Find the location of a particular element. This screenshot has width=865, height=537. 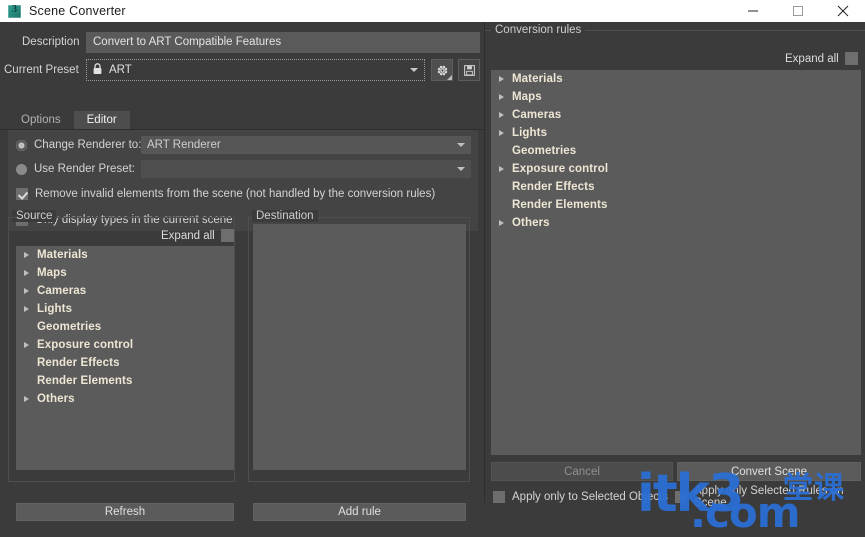

cancel-button: Cancel is located at coordinates (582, 471).